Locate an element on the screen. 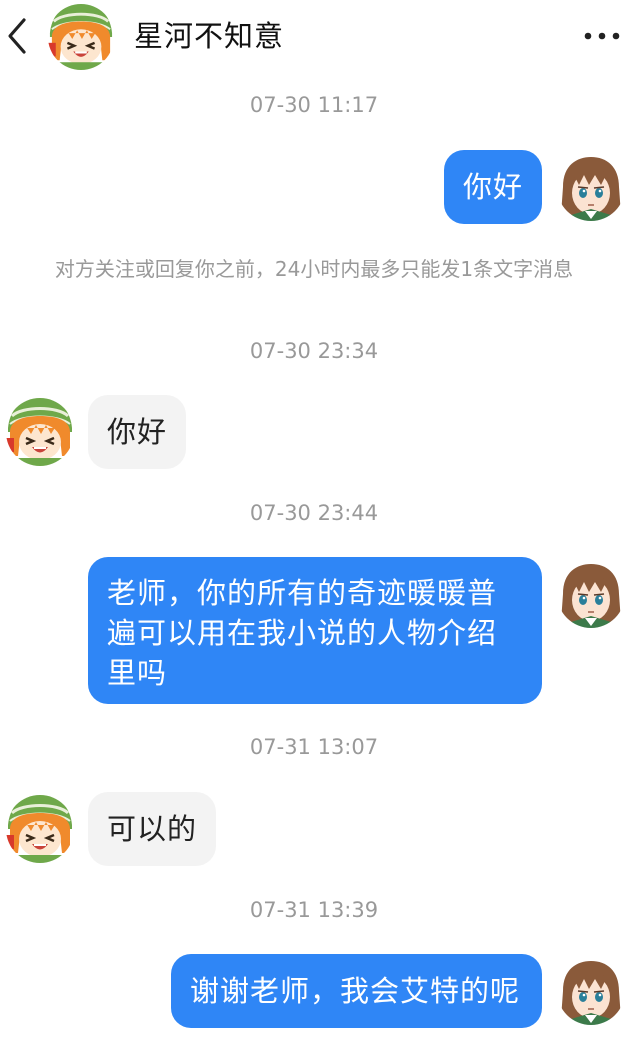 The width and height of the screenshot is (640, 1043). message-timestamp: 07-31 13:39 is located at coordinates (314, 910).